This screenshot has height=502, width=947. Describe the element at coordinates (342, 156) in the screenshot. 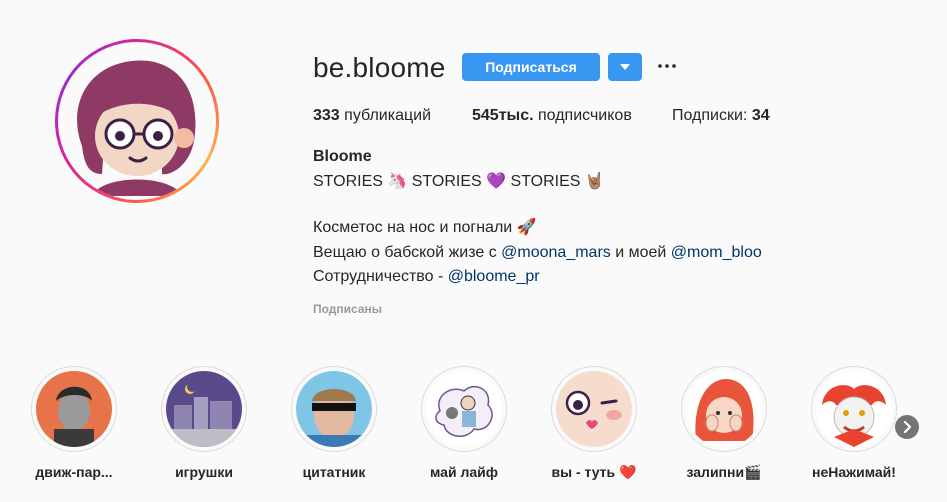

I see `profile-full-name: Bloome` at that location.